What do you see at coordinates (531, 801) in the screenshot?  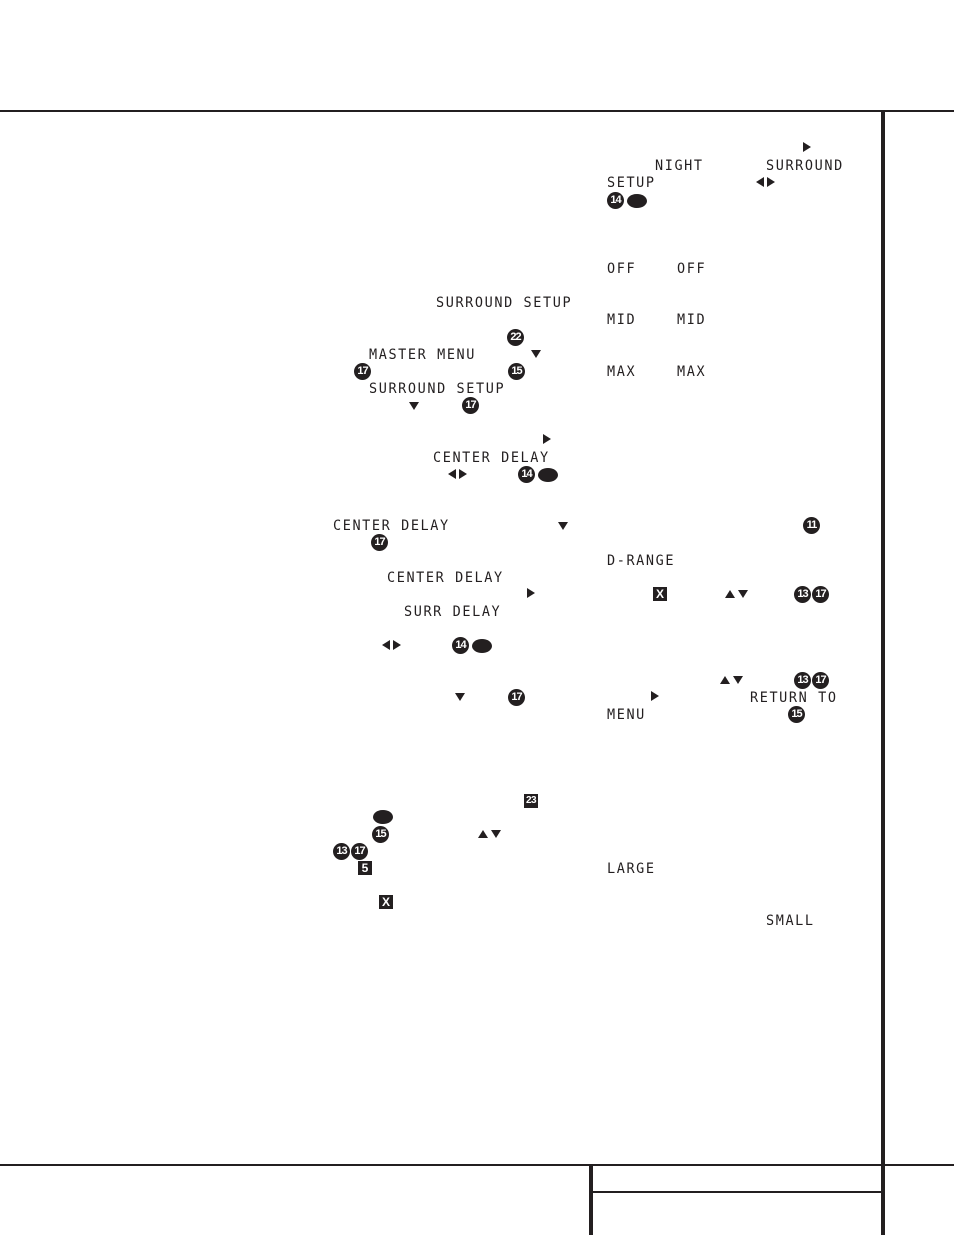 I see `callout-23-icon: 23` at bounding box center [531, 801].